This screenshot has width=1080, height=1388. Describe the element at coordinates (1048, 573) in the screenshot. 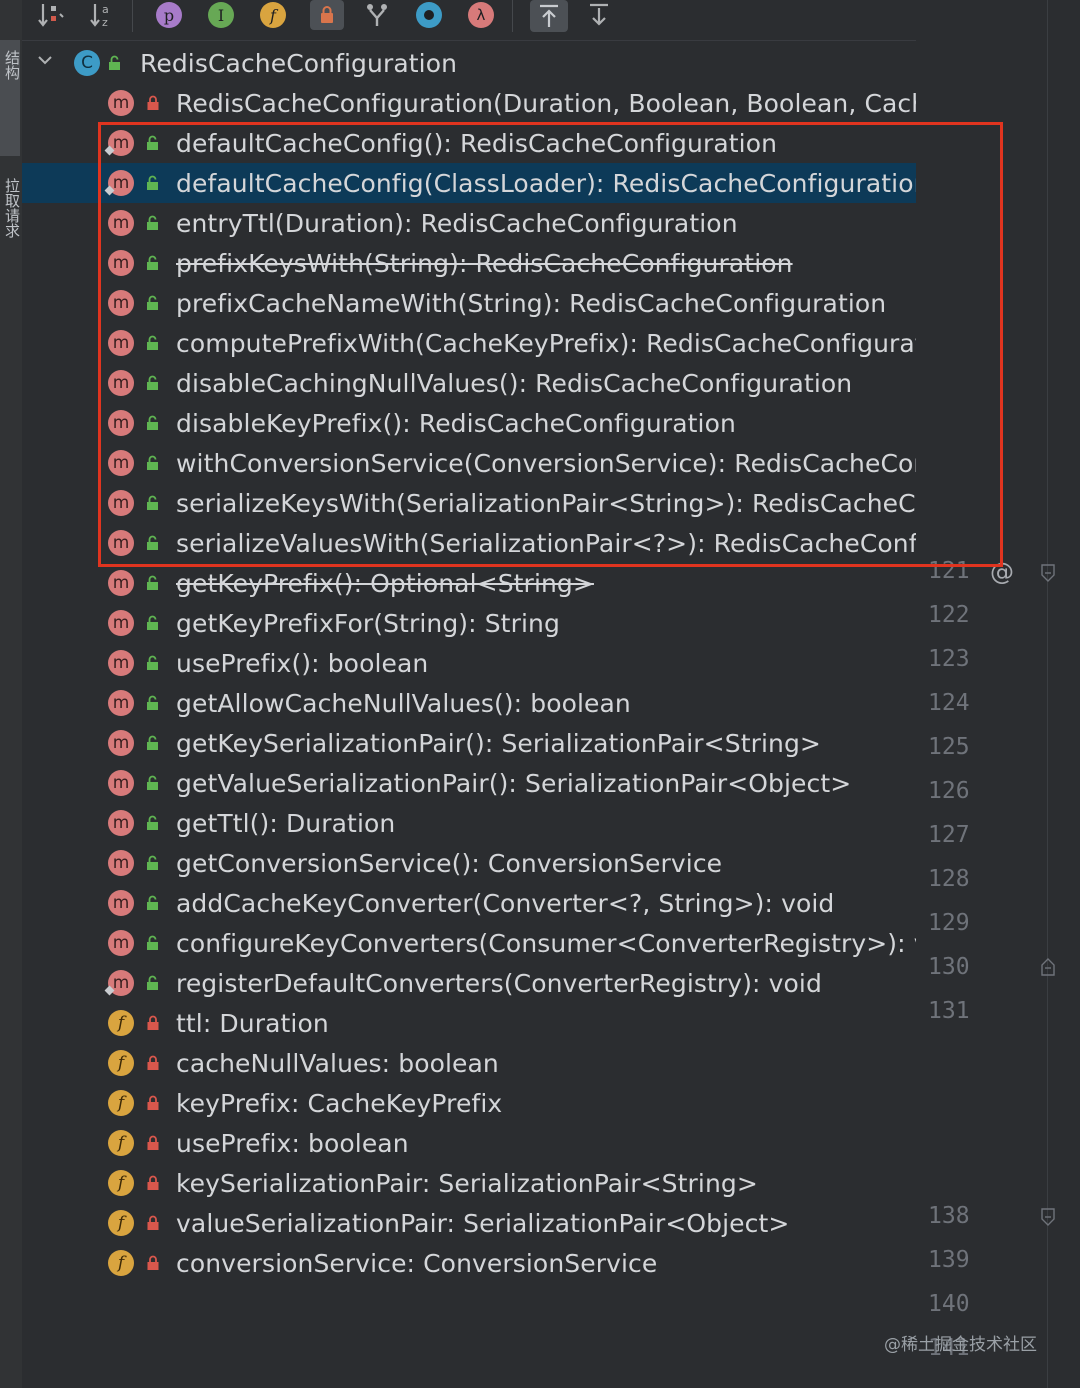

I see `fold-marker-icon` at that location.